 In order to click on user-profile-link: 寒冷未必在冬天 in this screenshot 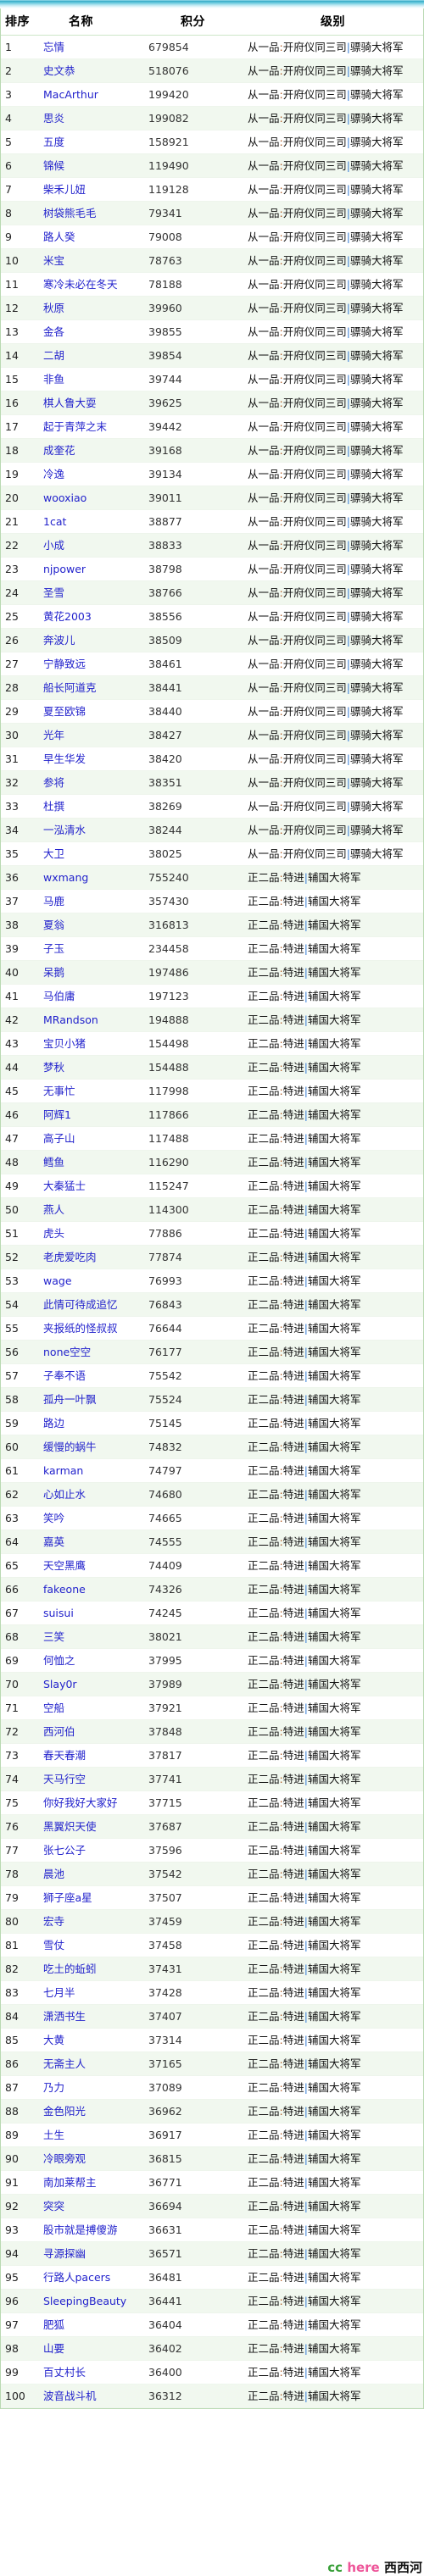, I will do `click(80, 284)`.